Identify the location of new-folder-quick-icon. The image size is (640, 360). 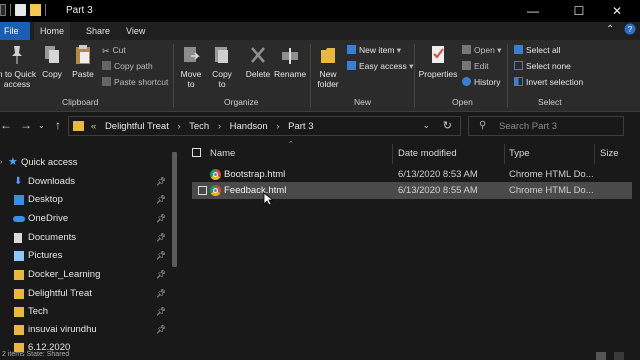
(35, 10).